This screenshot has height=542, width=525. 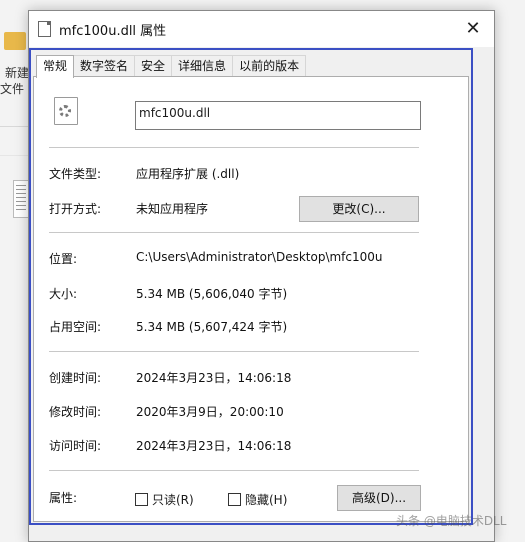 I want to click on document-icon, so click(x=21, y=199).